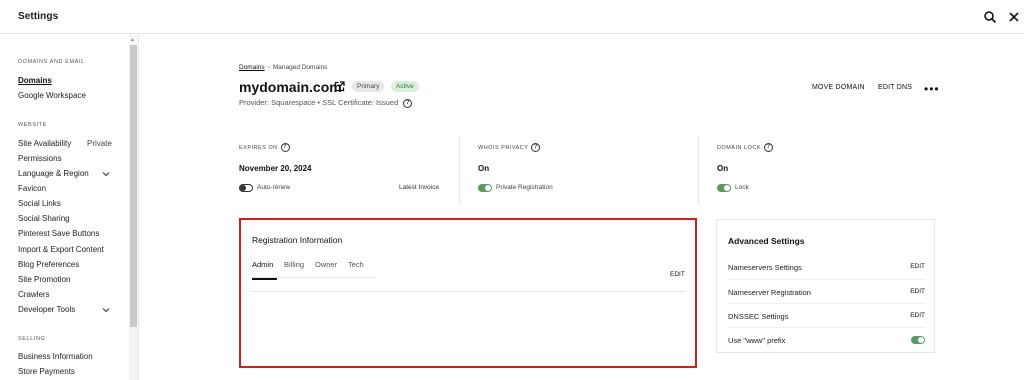 This screenshot has width=1024, height=380. Describe the element at coordinates (274, 187) in the screenshot. I see `auto-renew-label: Auto-renew` at that location.